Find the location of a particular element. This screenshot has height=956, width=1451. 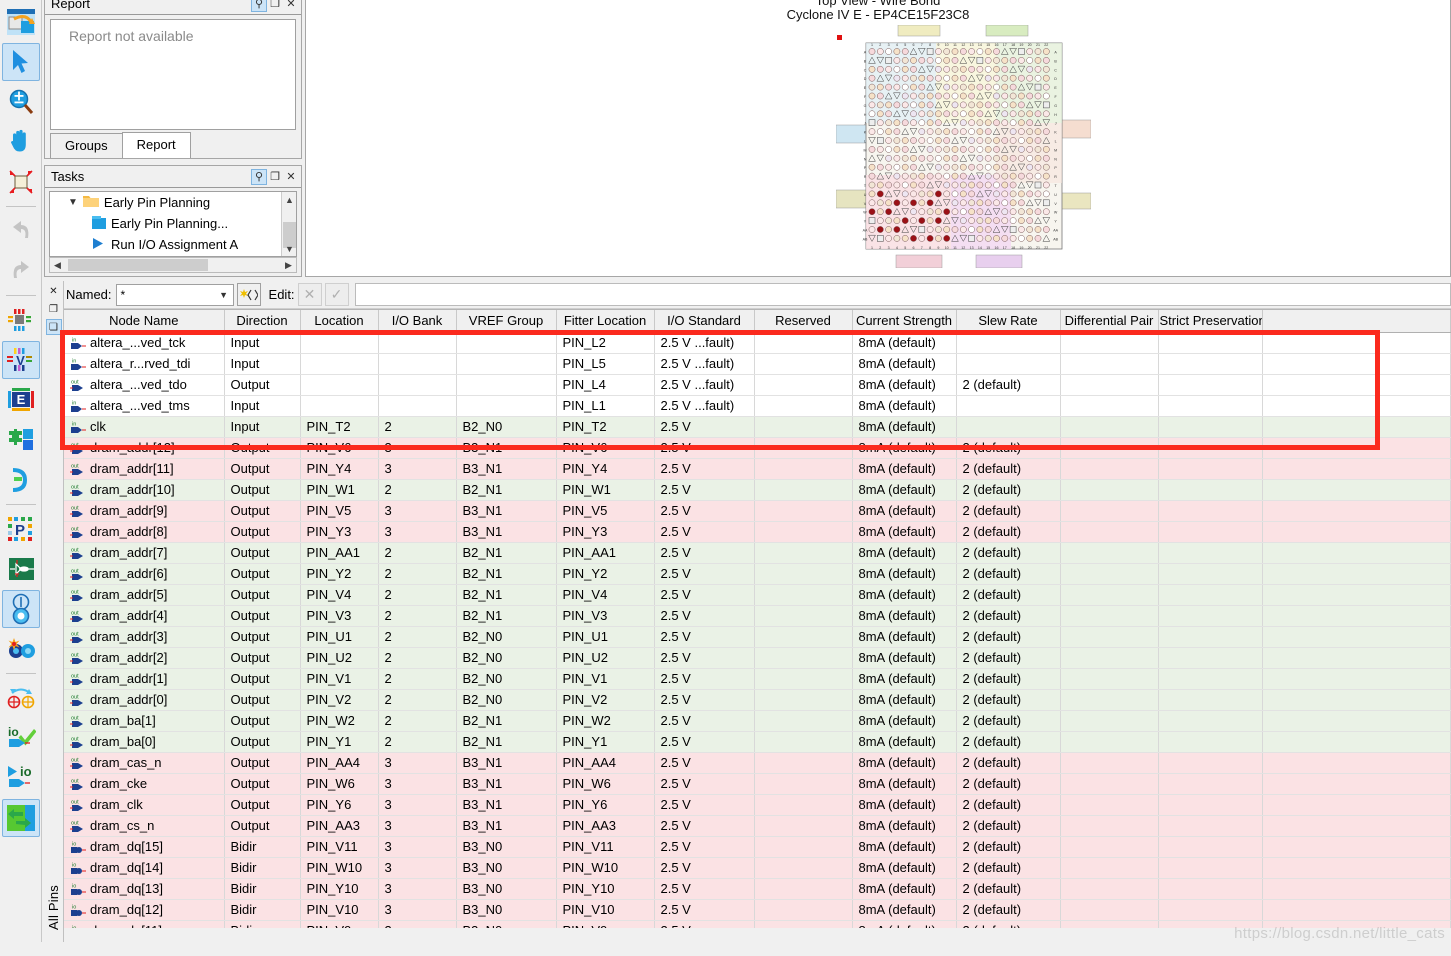

cell-vref-group: B2_N0 is located at coordinates (506, 427).